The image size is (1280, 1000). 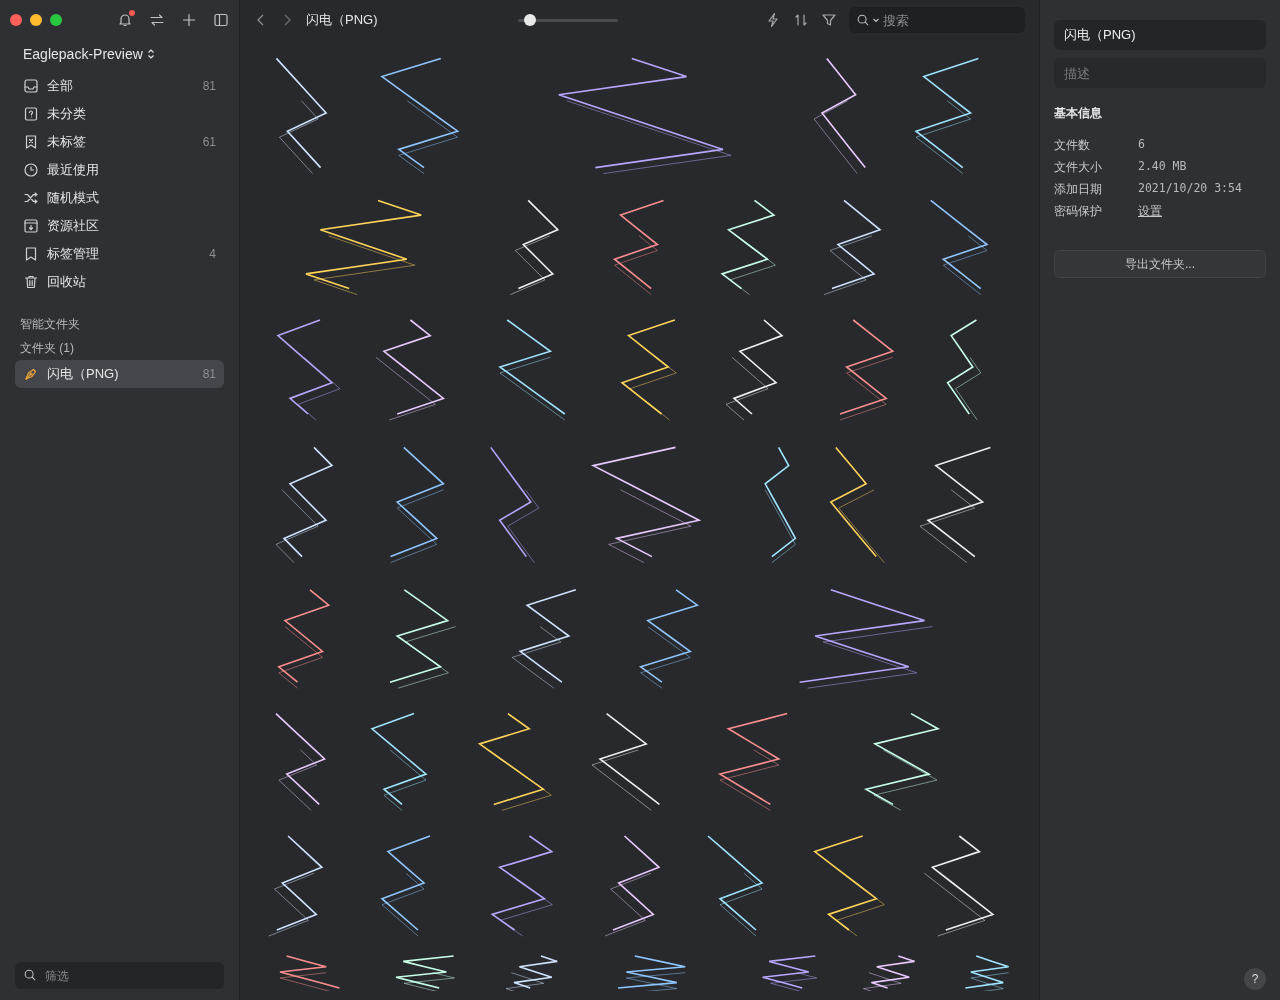 I want to click on item-label: 资源社区, so click(x=73, y=226).